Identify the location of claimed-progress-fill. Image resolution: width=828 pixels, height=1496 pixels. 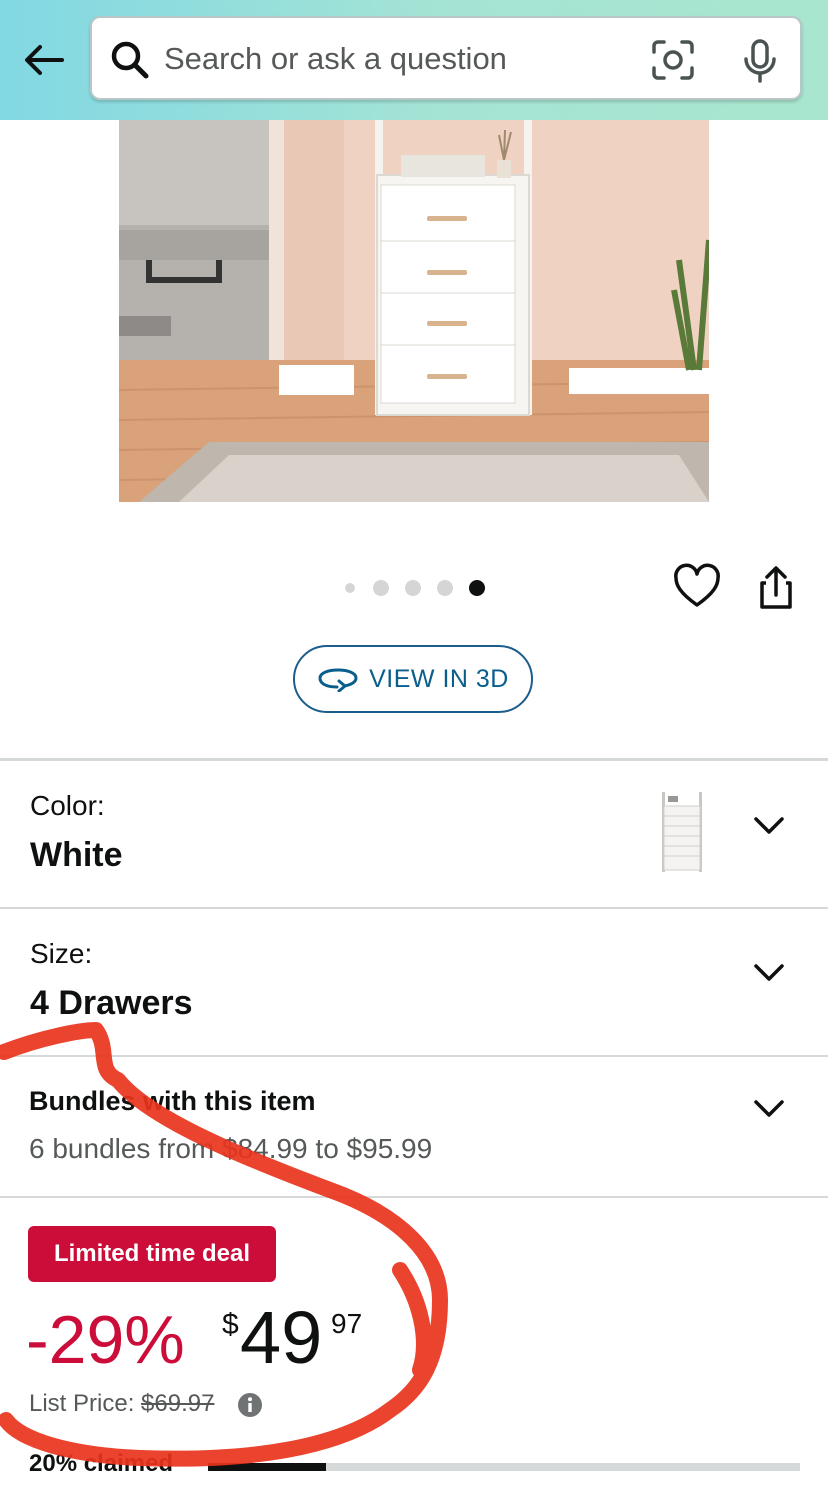
(267, 1467).